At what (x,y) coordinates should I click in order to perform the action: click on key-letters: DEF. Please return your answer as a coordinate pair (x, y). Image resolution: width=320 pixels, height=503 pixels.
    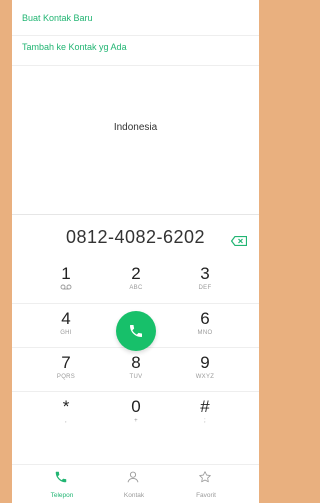
    Looking at the image, I should click on (205, 288).